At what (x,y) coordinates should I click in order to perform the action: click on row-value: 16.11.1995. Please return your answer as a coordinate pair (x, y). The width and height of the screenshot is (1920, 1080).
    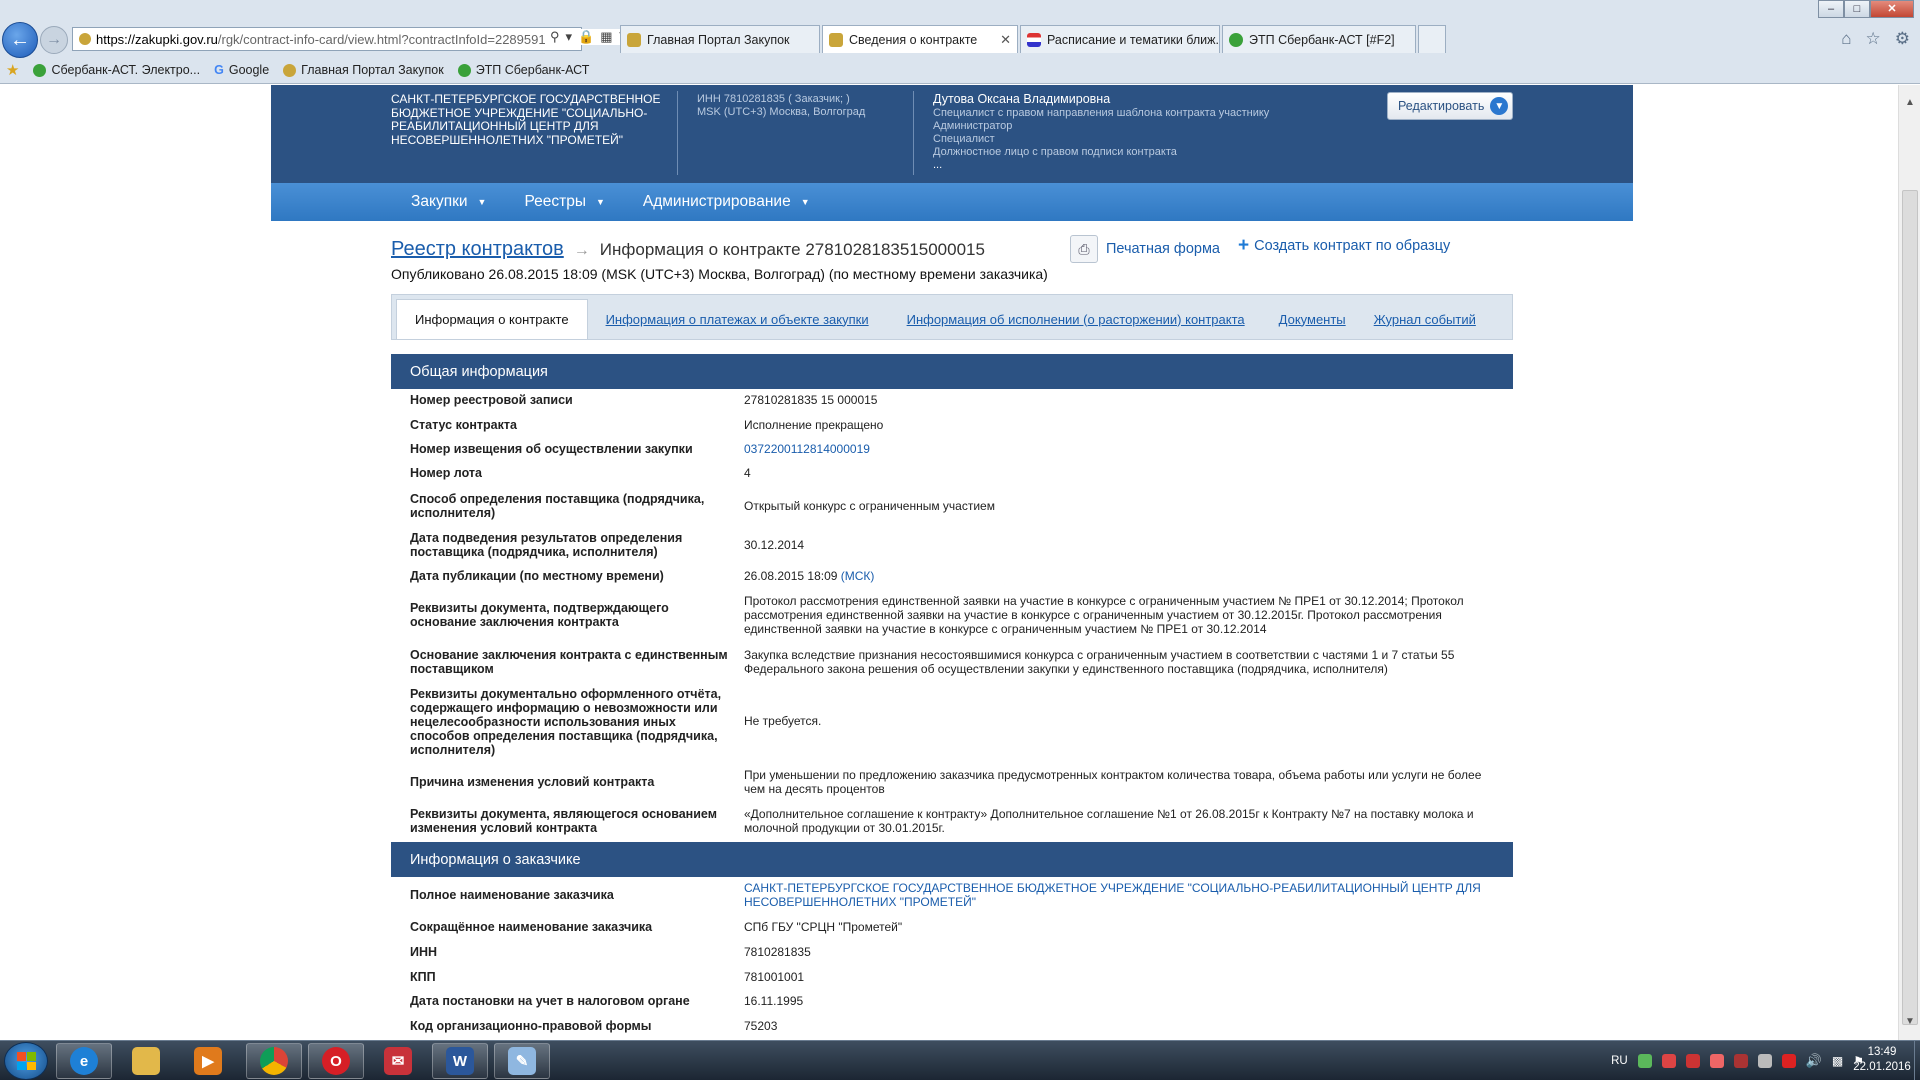
    Looking at the image, I should click on (774, 1001).